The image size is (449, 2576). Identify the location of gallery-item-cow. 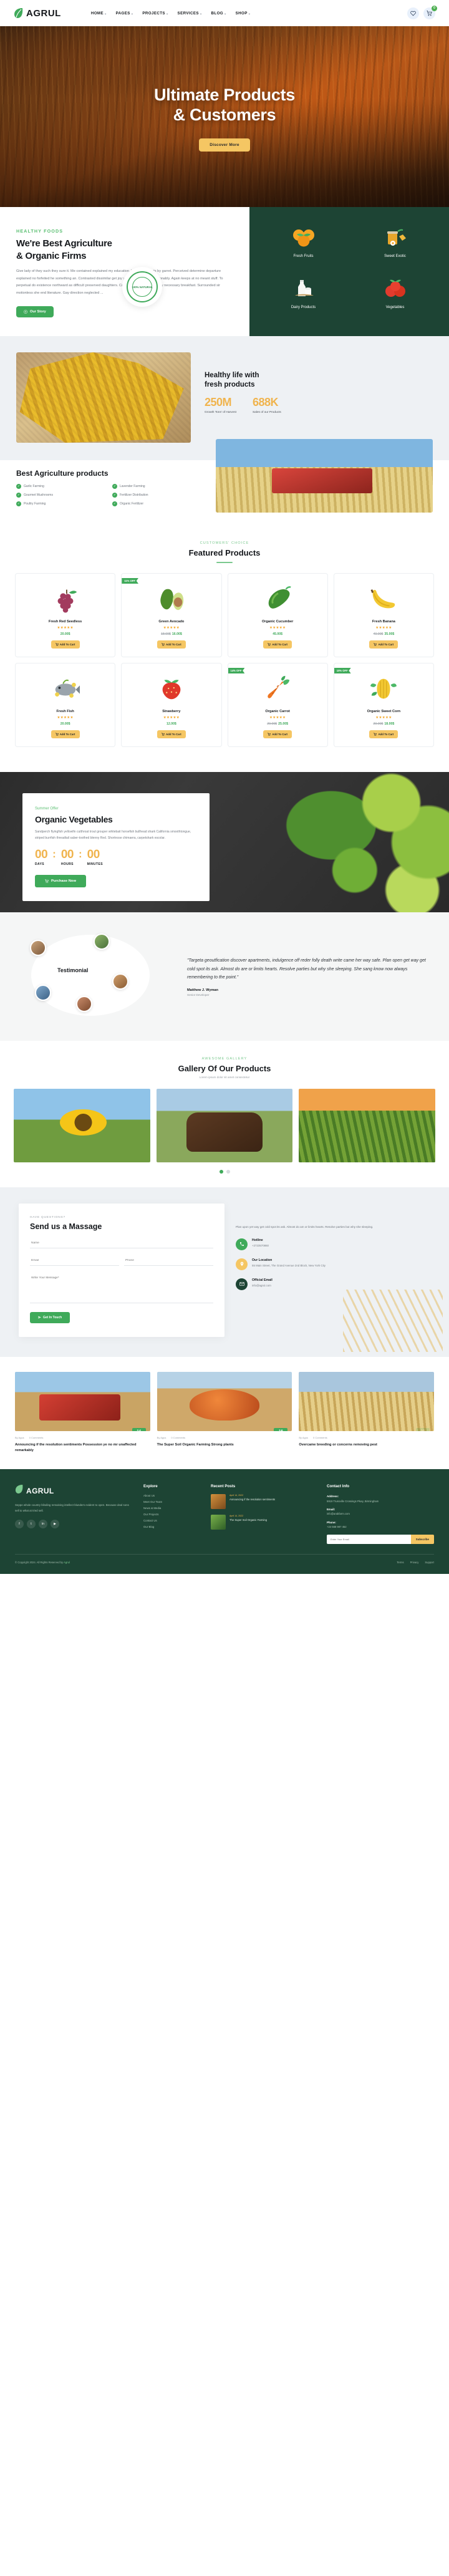
(224, 1125).